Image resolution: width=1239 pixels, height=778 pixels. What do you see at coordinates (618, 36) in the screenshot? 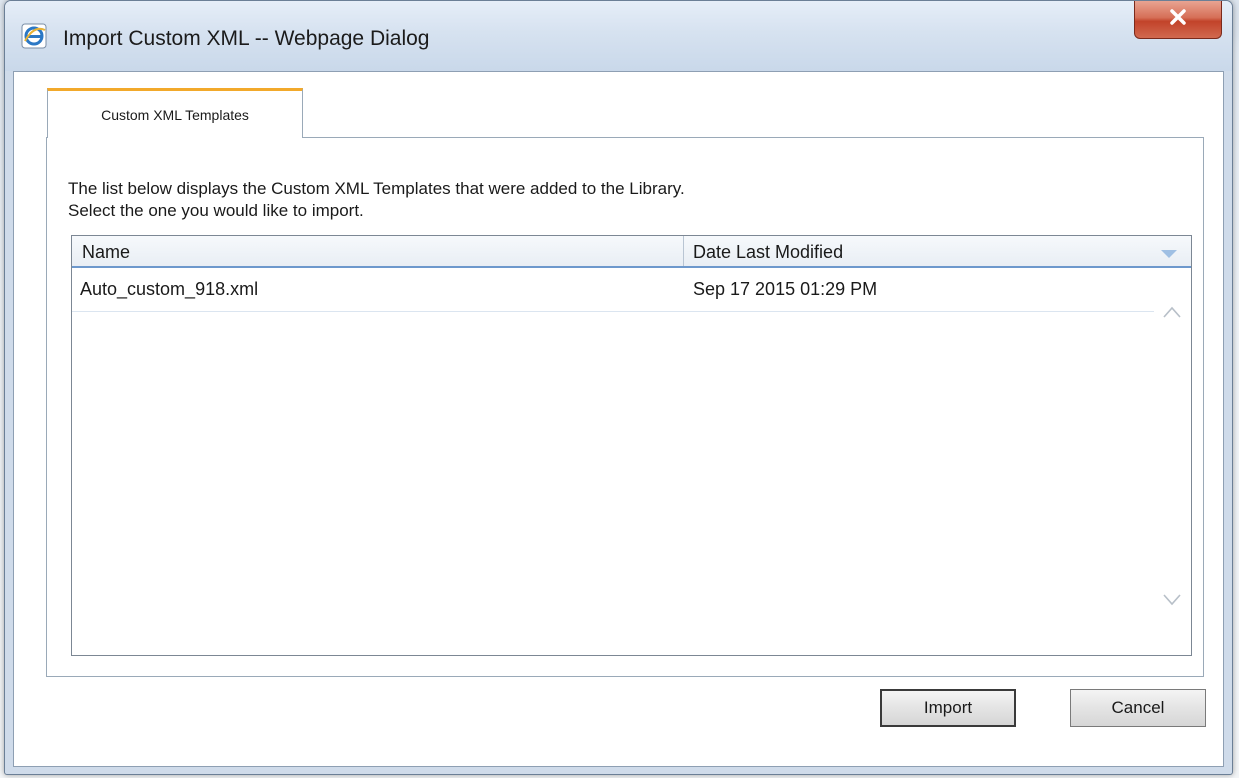
I see `title-bar: Import Custom XML -- Webpage Dialog` at bounding box center [618, 36].